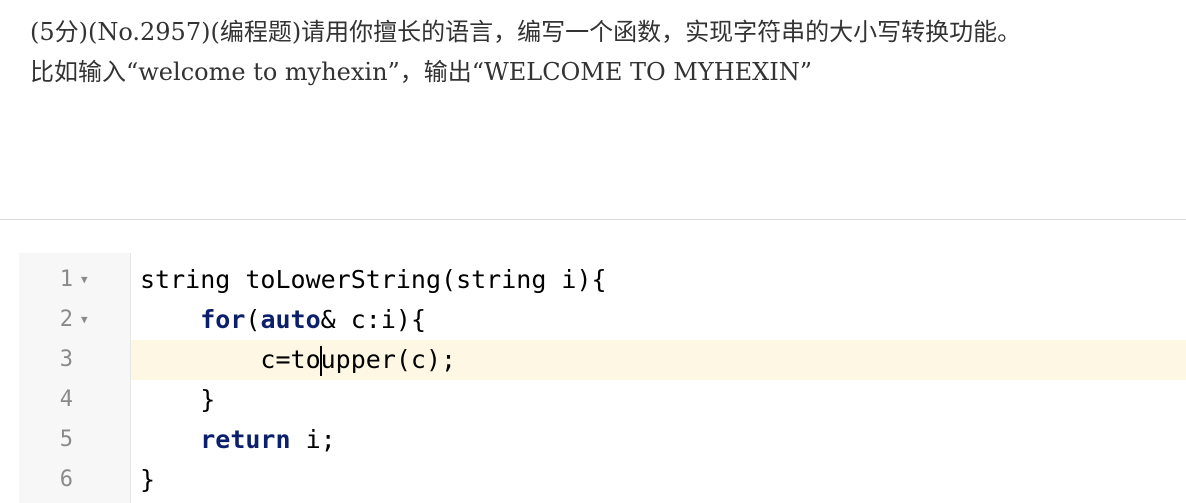 Image resolution: width=1186 pixels, height=503 pixels. What do you see at coordinates (658, 480) in the screenshot?
I see `code-line-6: }` at bounding box center [658, 480].